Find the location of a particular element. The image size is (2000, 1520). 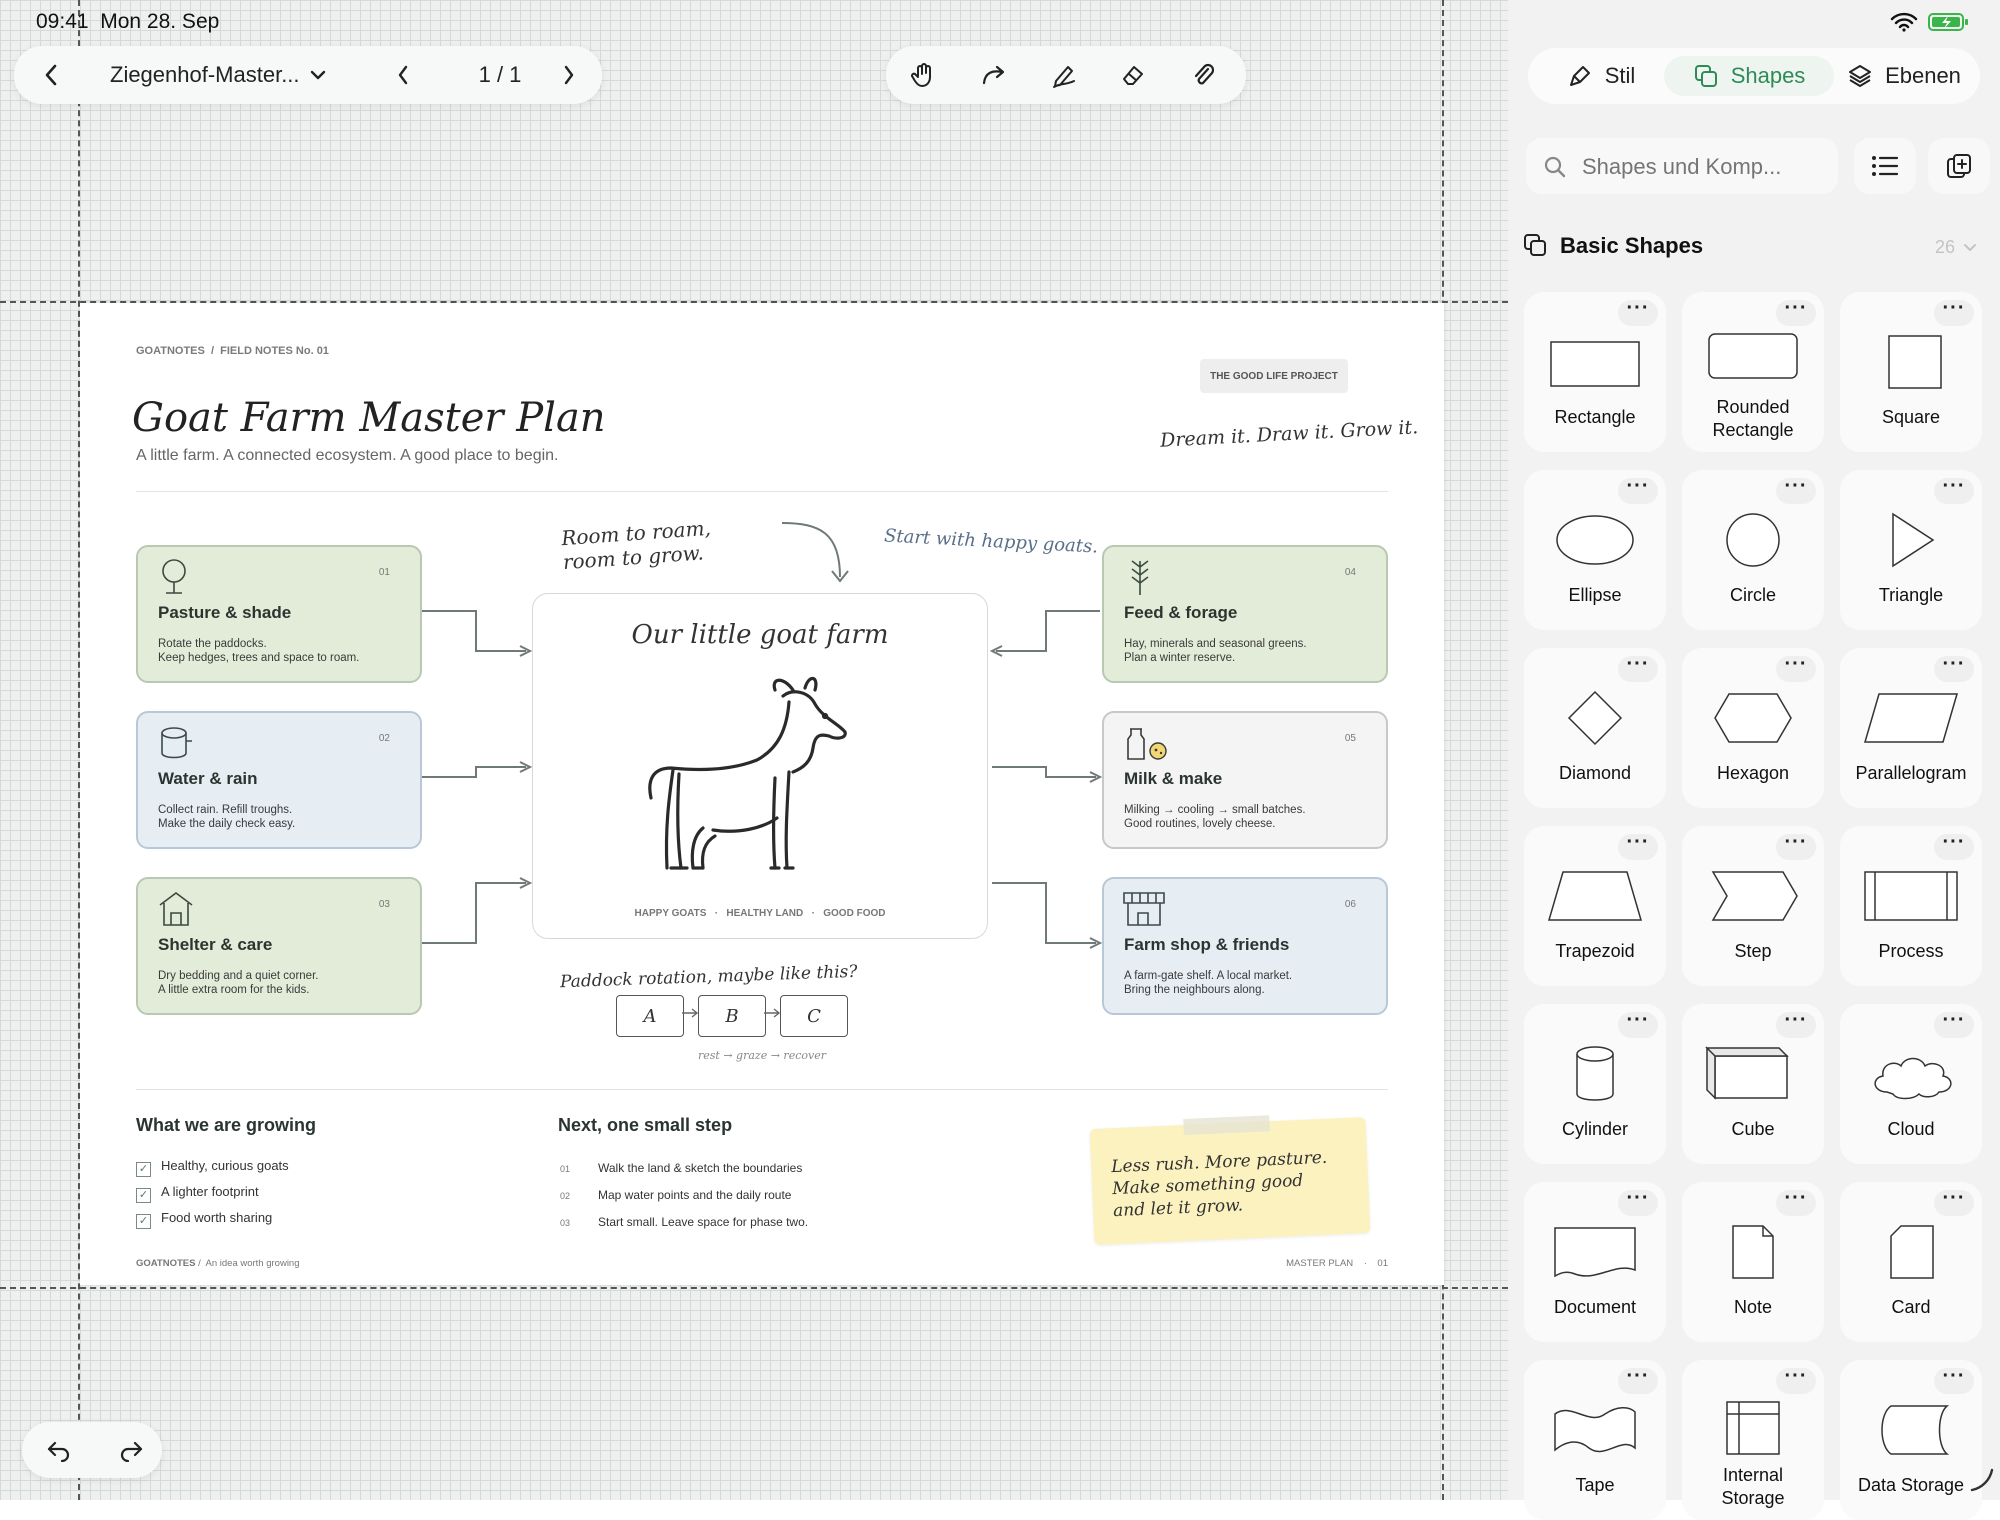

section-count: 26 is located at coordinates (1956, 247).